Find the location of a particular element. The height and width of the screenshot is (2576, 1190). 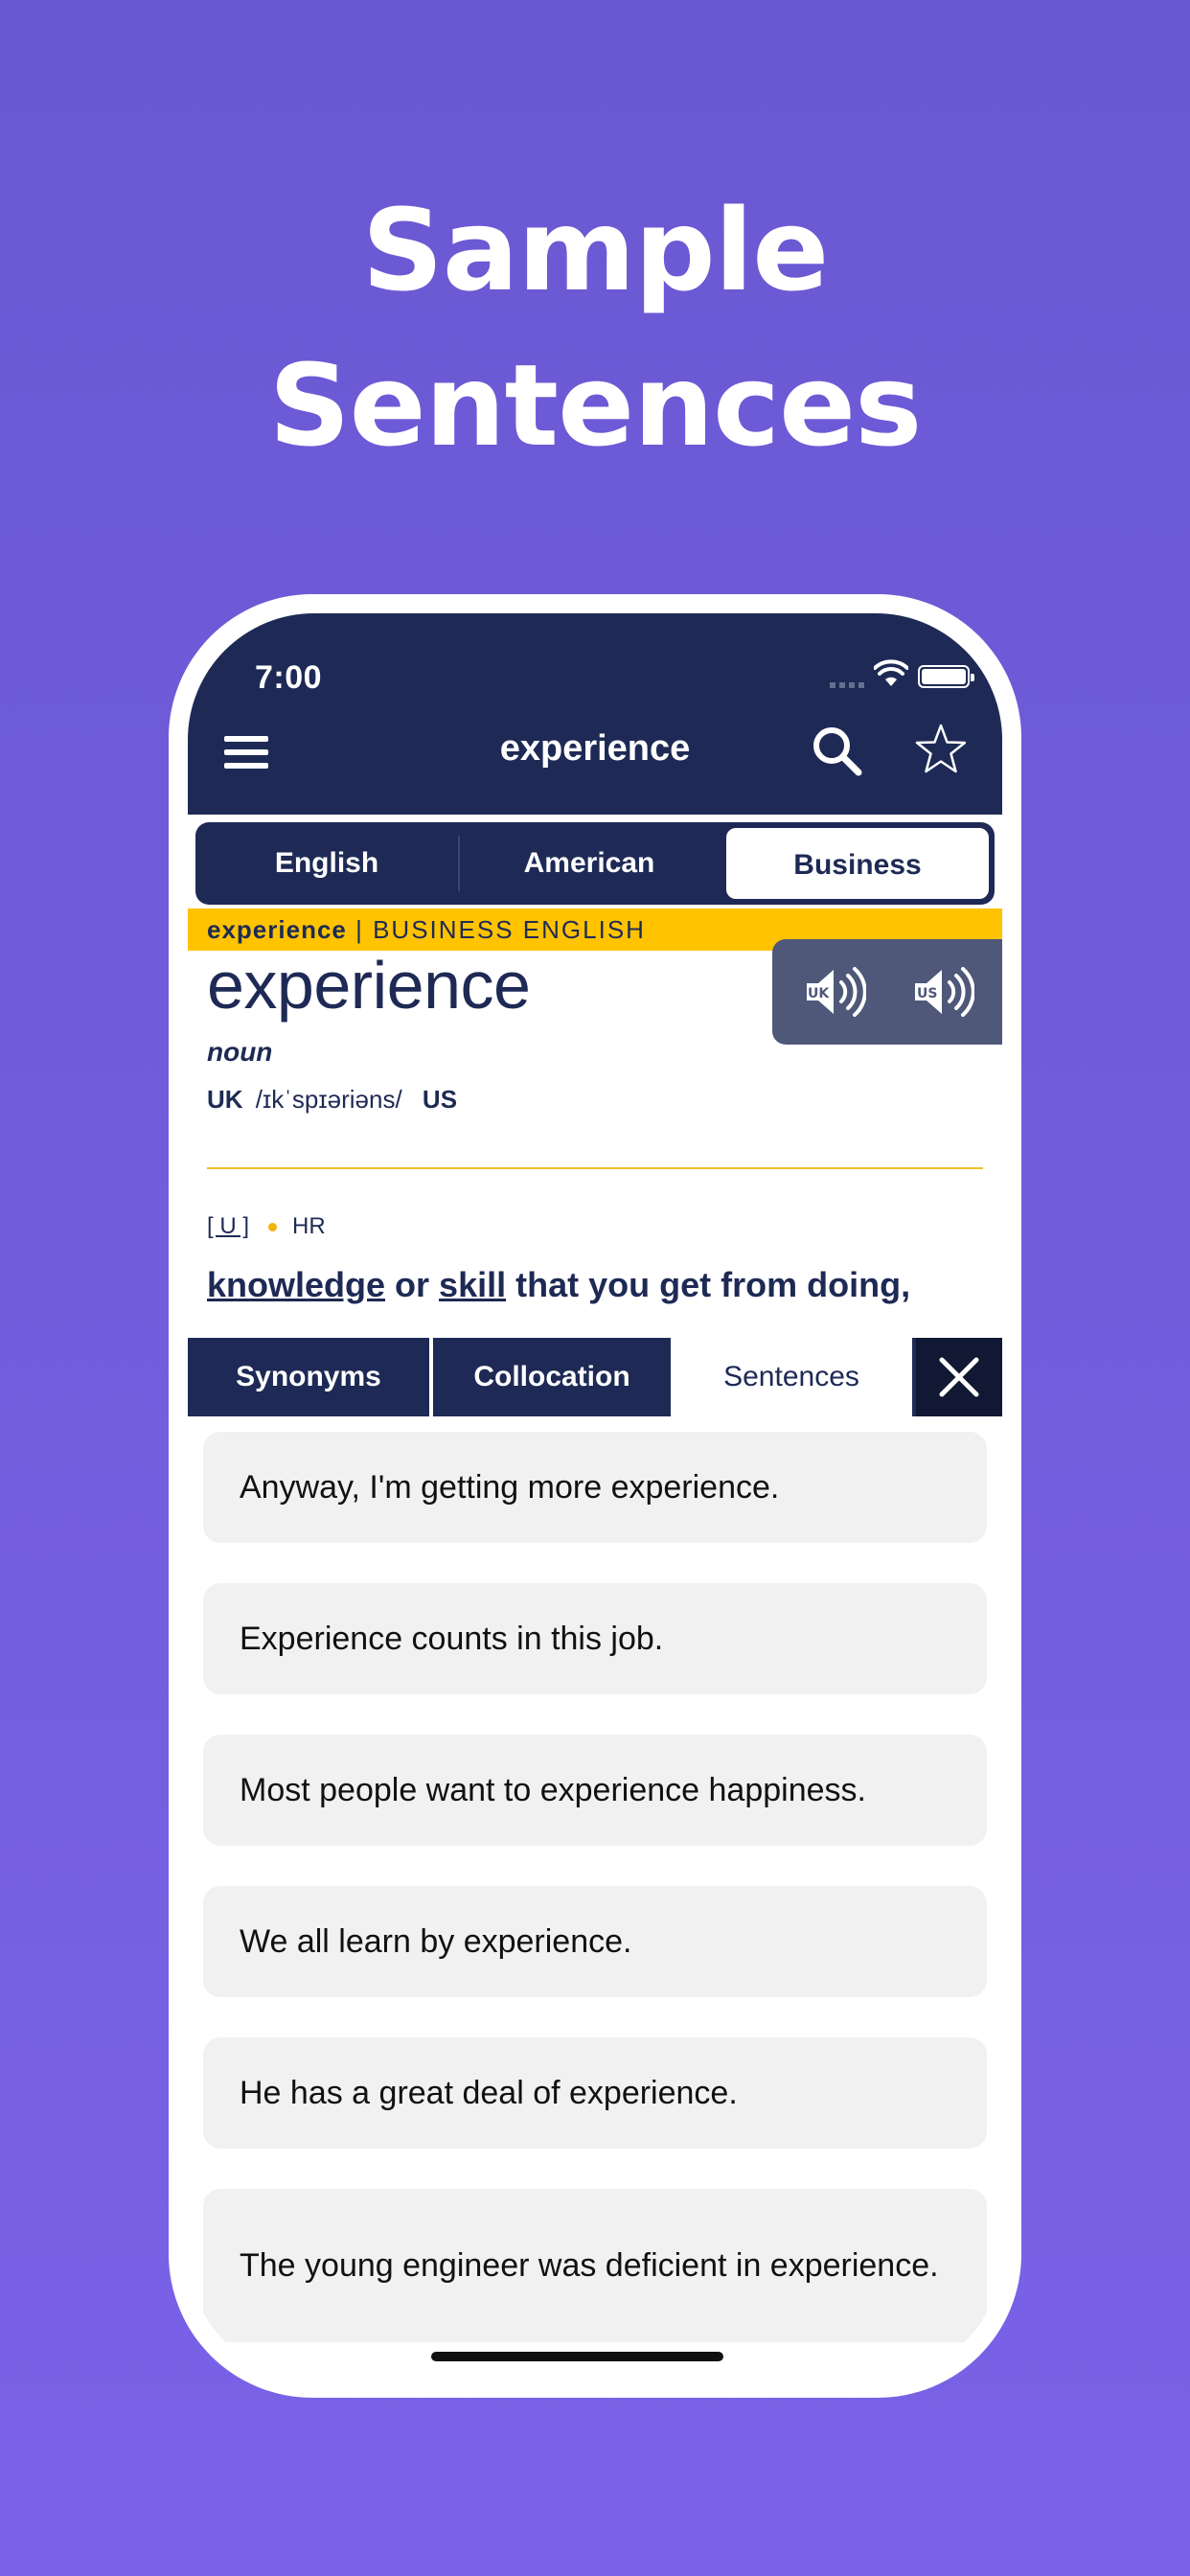

dictionary-selector: English American Business is located at coordinates (595, 863).